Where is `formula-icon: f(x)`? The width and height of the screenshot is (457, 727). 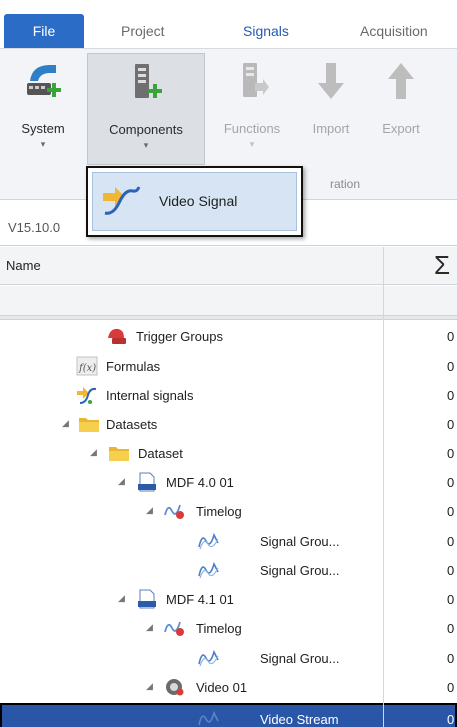 formula-icon: f(x) is located at coordinates (87, 366).